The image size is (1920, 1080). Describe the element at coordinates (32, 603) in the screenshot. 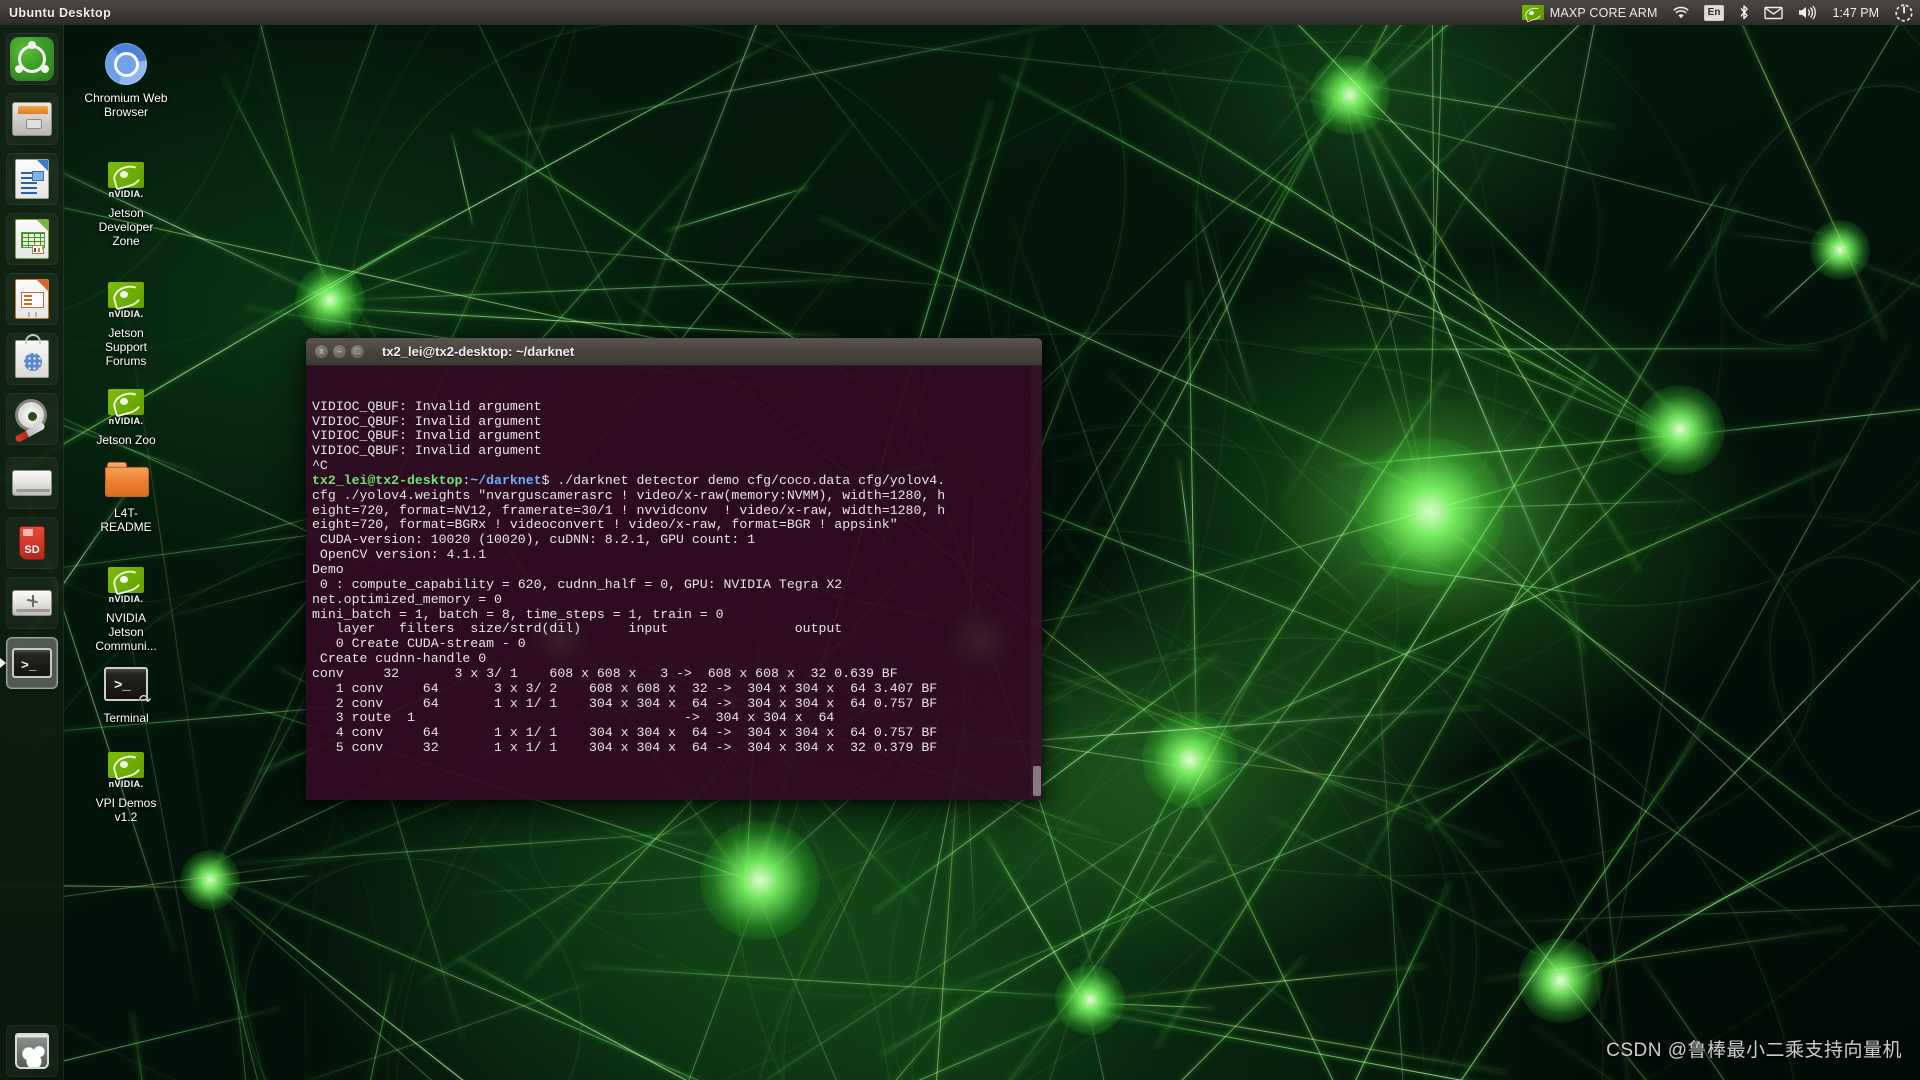

I see `launcher-item-usb-drive` at that location.